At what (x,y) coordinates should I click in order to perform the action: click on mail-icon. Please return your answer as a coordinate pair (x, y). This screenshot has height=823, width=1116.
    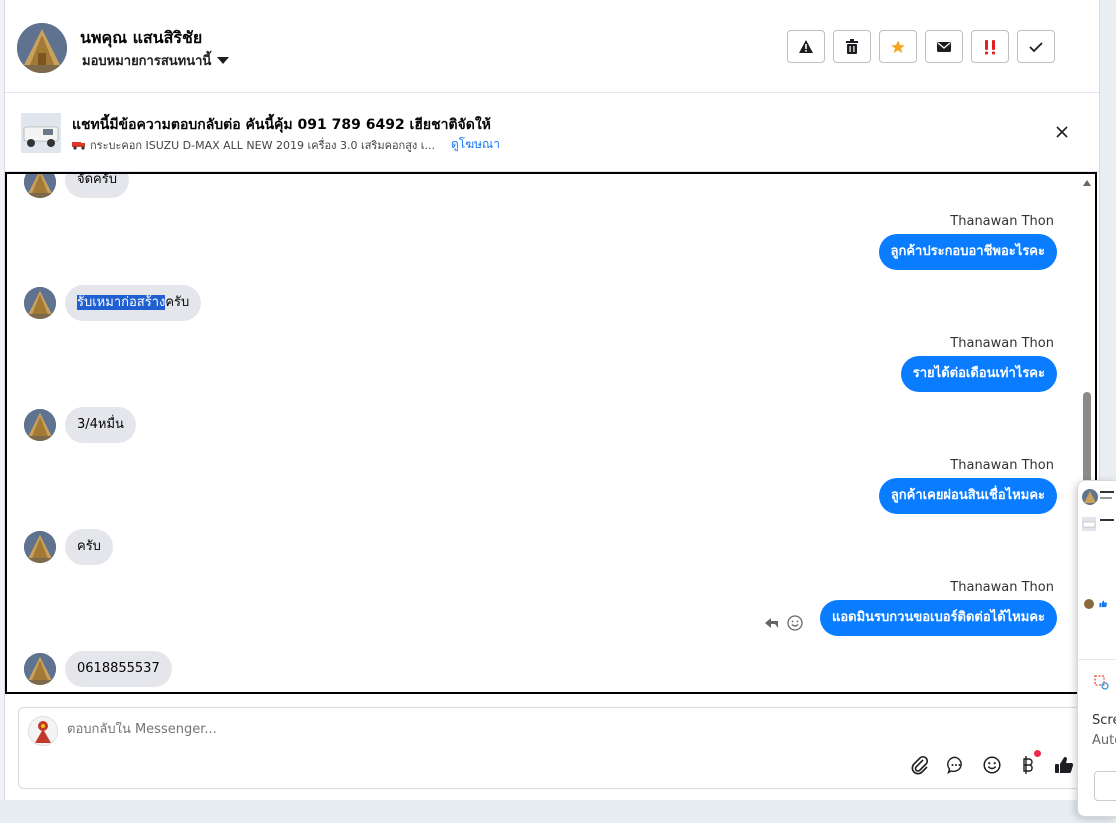
    Looking at the image, I should click on (944, 46).